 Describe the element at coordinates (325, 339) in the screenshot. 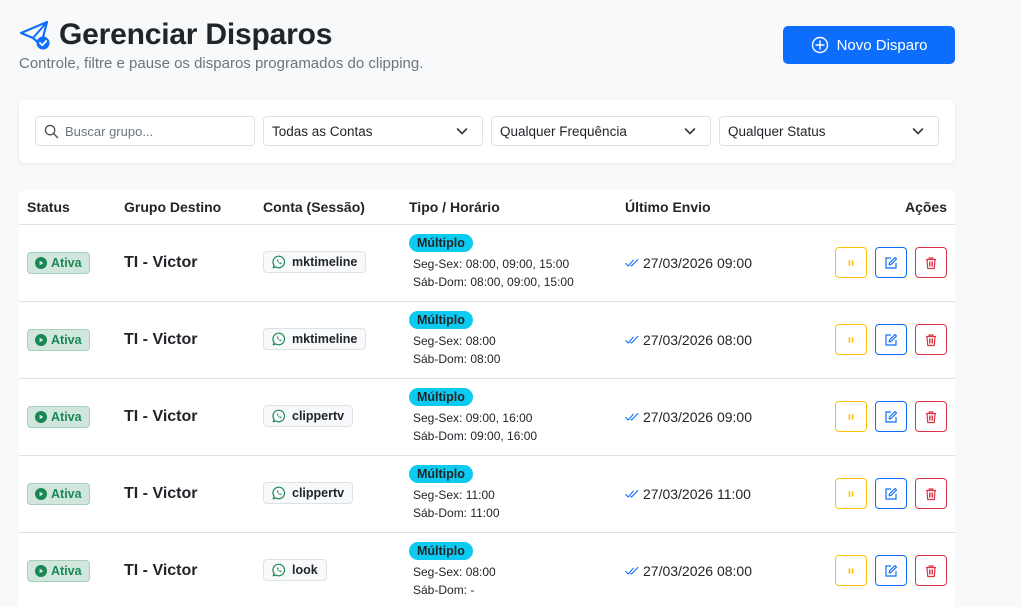

I see `account-name: mktimeline` at that location.